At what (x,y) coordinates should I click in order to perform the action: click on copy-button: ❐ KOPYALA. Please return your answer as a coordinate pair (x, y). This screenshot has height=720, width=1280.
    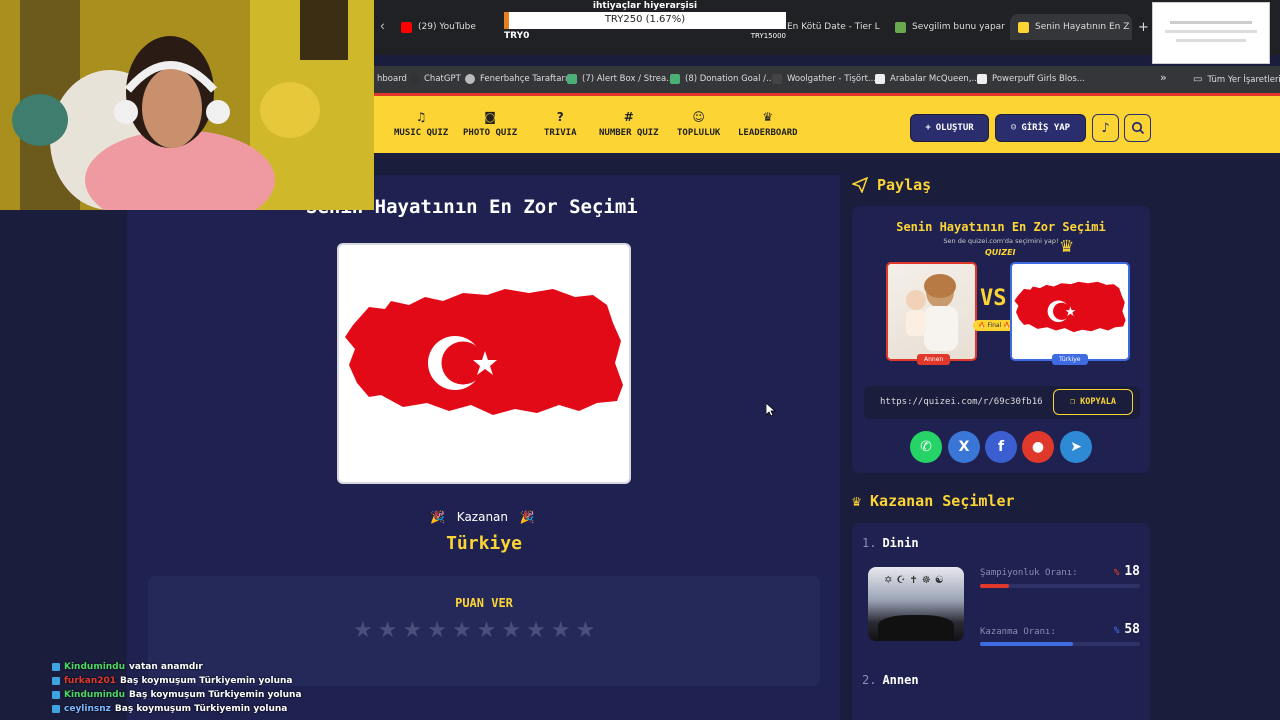
    Looking at the image, I should click on (1093, 402).